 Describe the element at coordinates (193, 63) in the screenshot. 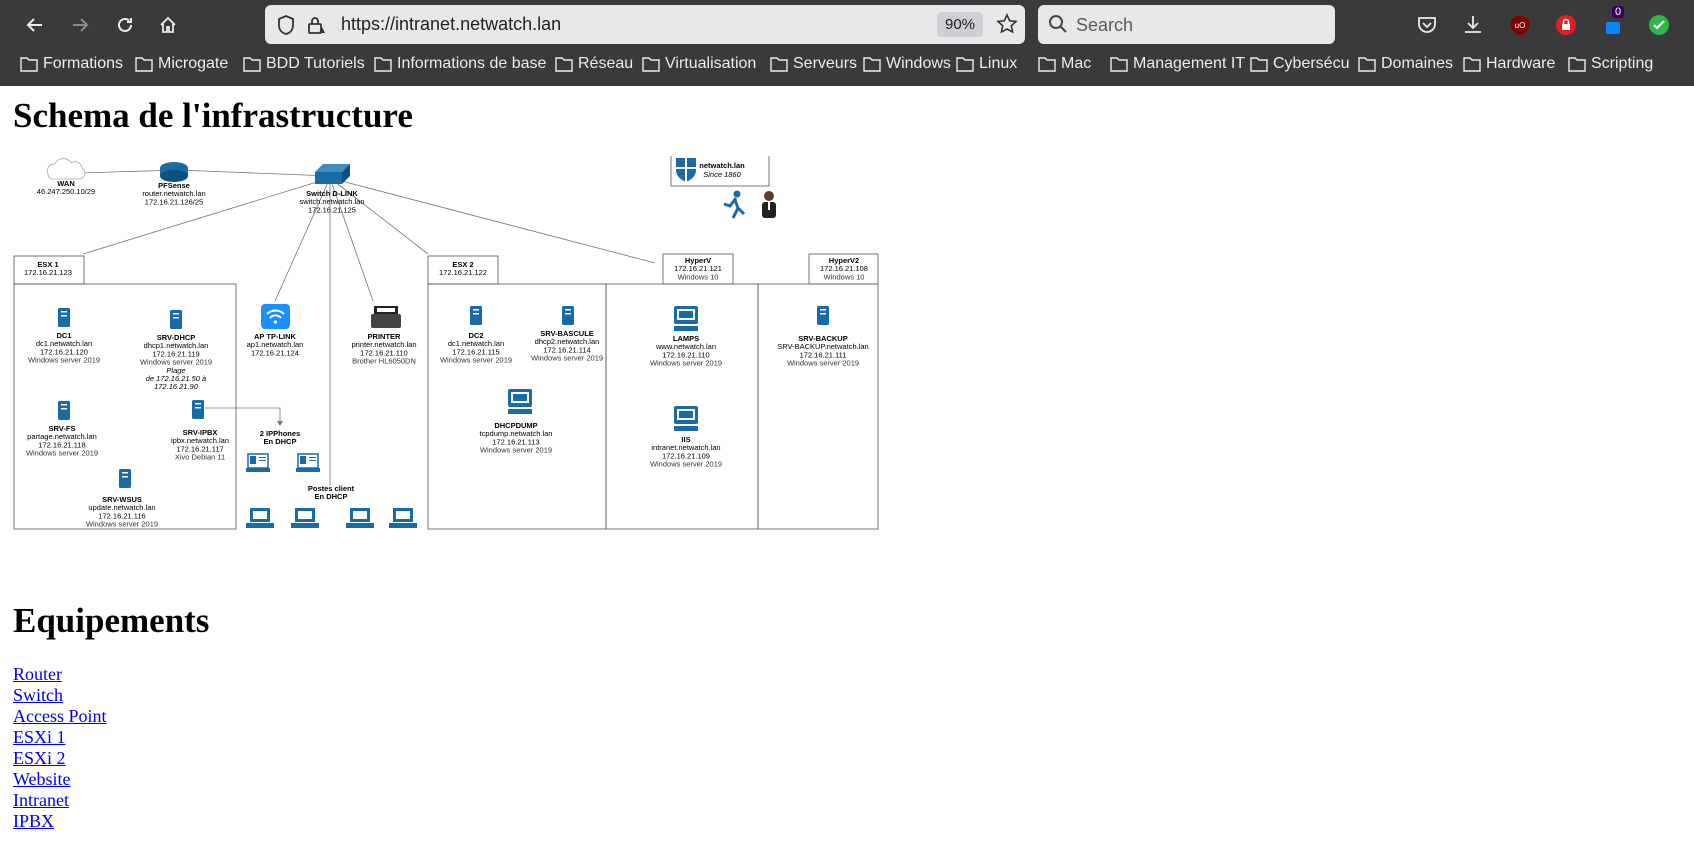

I see `bookmark-label: Microgate` at that location.